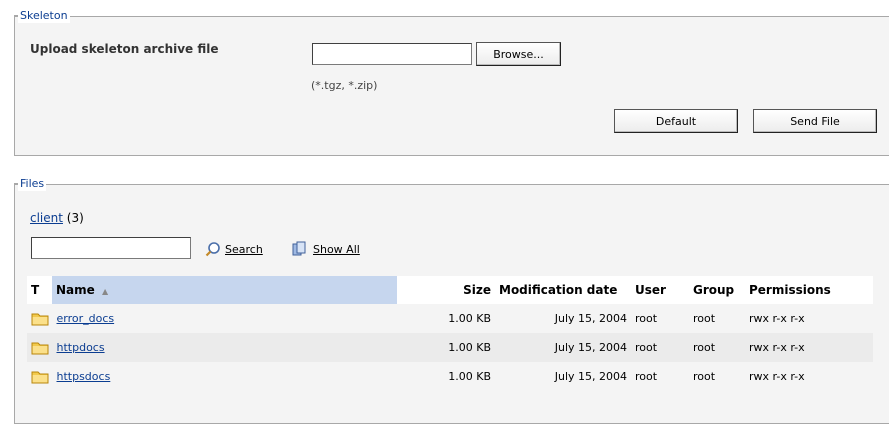 This screenshot has width=889, height=424. What do you see at coordinates (75, 218) in the screenshot?
I see `path-item-count: (3)` at bounding box center [75, 218].